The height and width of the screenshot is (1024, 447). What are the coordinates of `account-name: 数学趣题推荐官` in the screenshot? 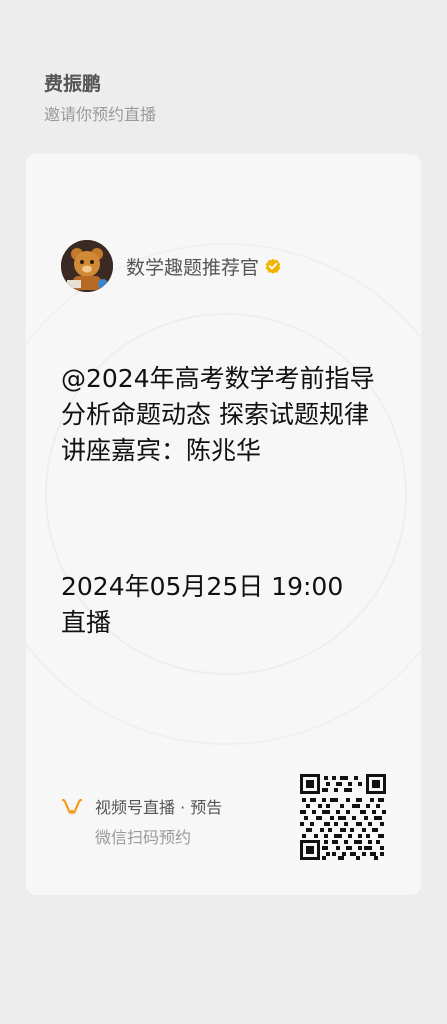 It's located at (192, 266).